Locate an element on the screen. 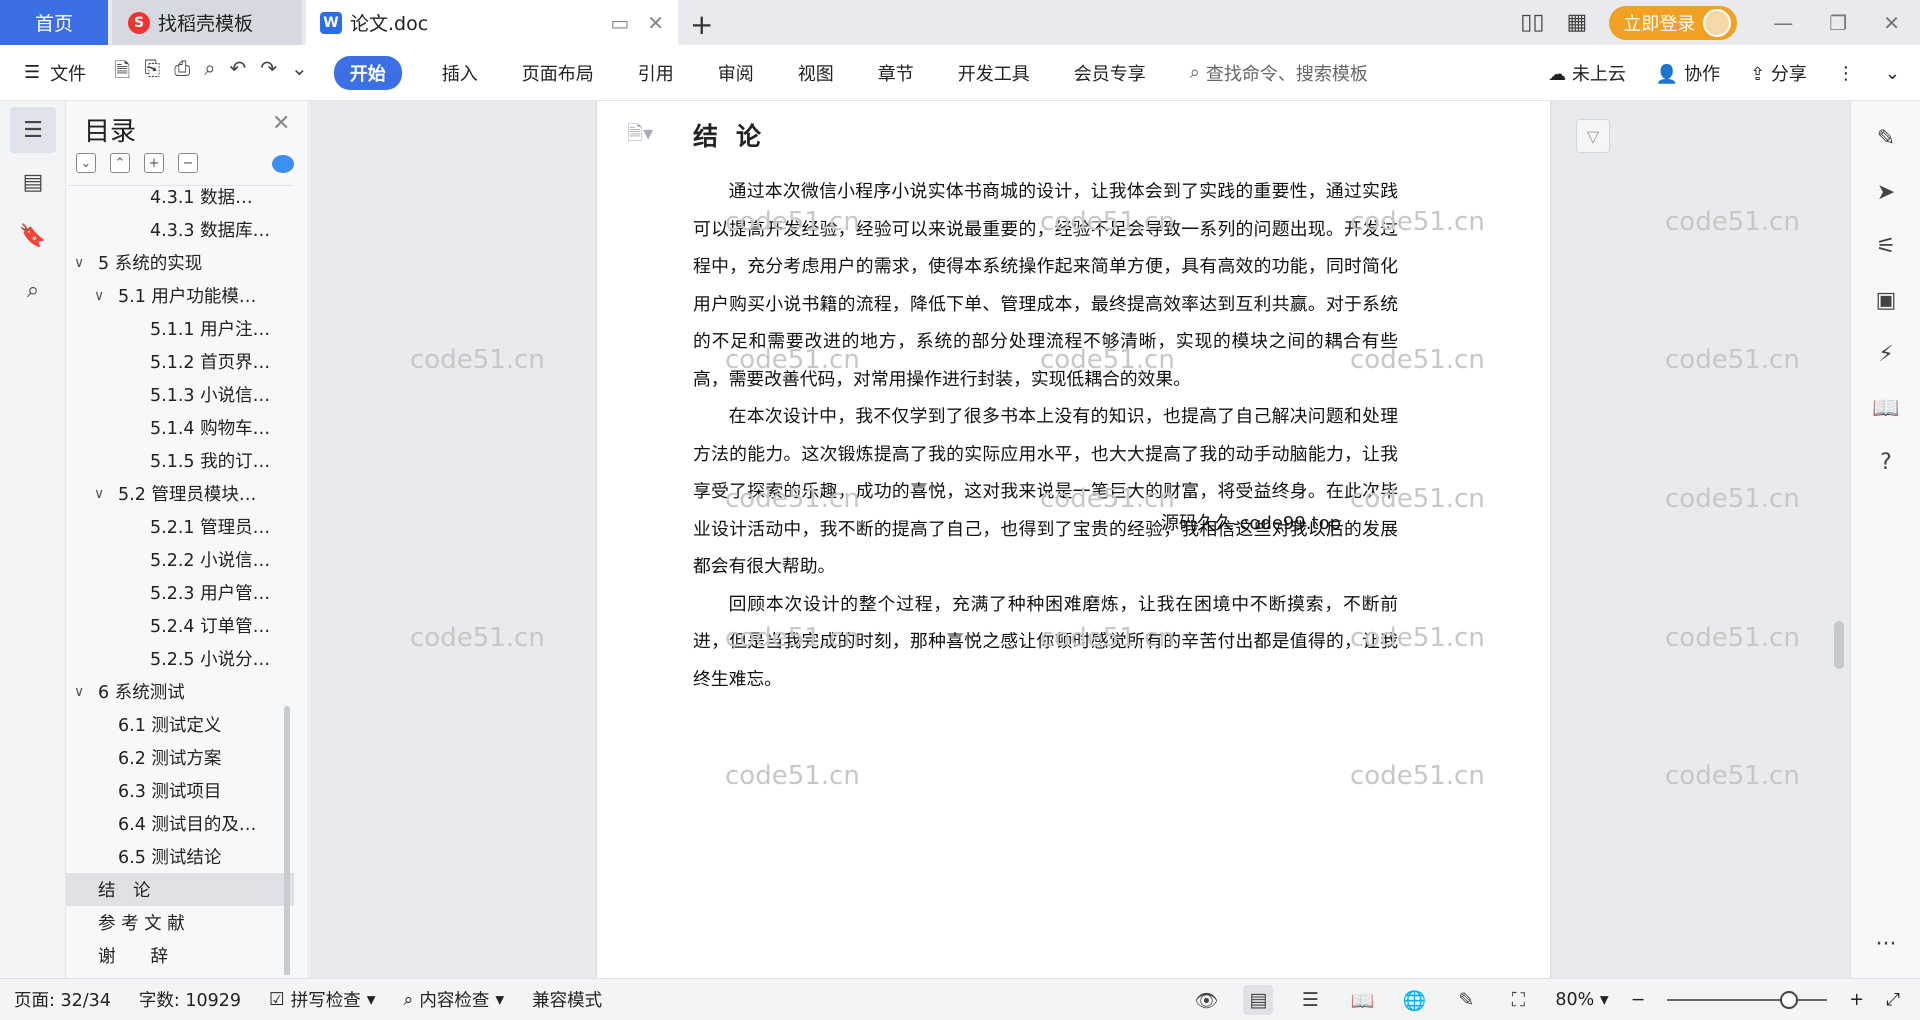 The width and height of the screenshot is (1920, 1020). ribbon-tab-start: 开始 is located at coordinates (367, 72).